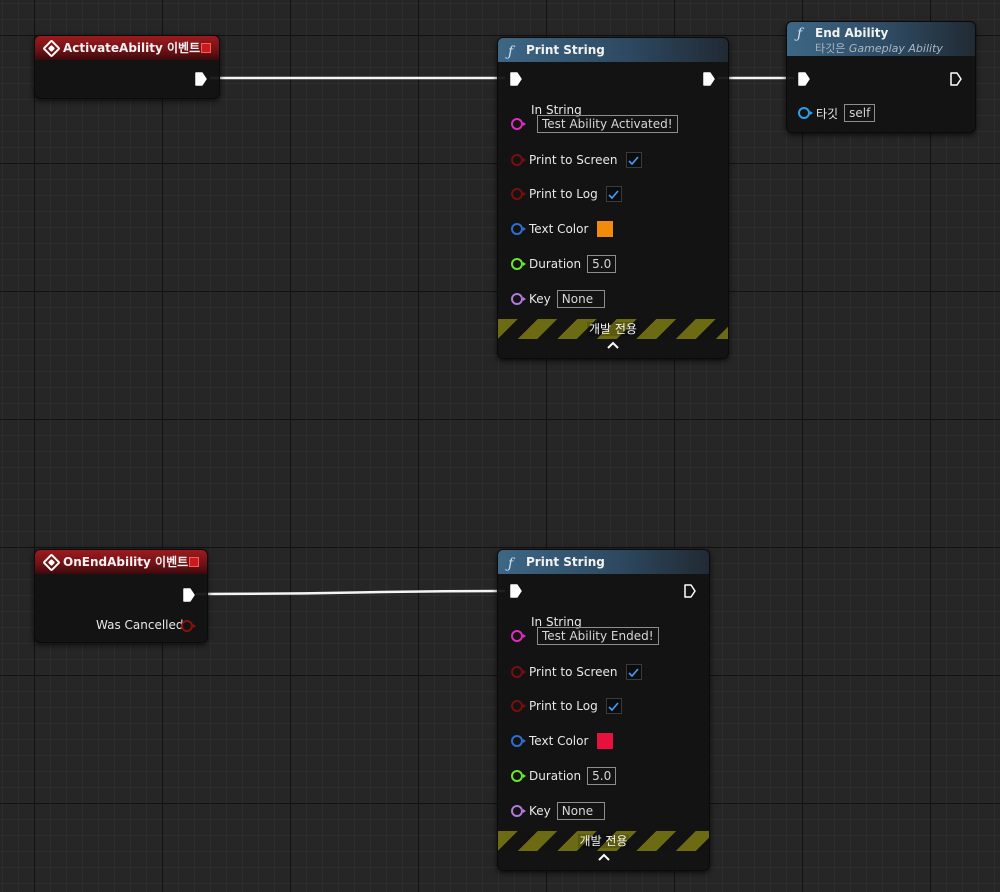 The height and width of the screenshot is (892, 1000). What do you see at coordinates (860, 113) in the screenshot?
I see `target-field: self` at bounding box center [860, 113].